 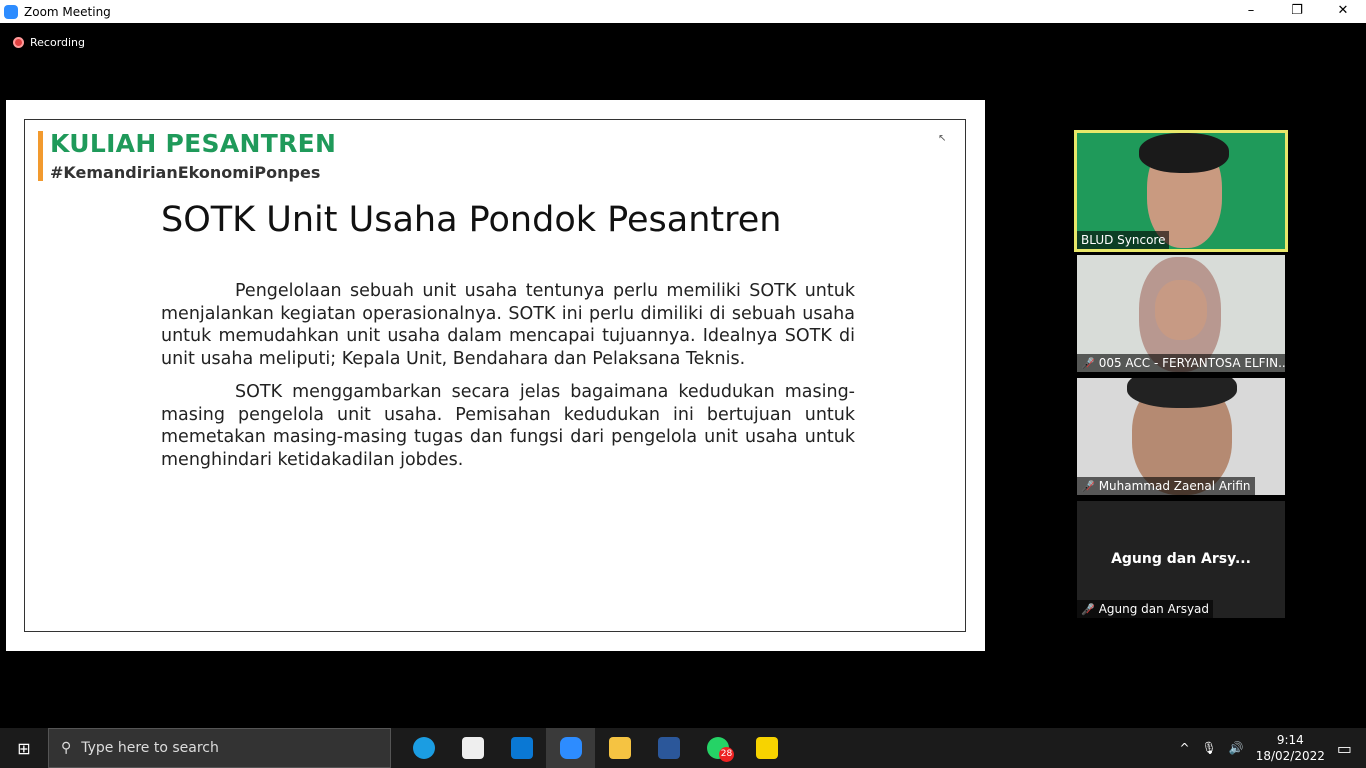 What do you see at coordinates (193, 143) in the screenshot?
I see `slide-brand: KULIAH PESANTREN` at bounding box center [193, 143].